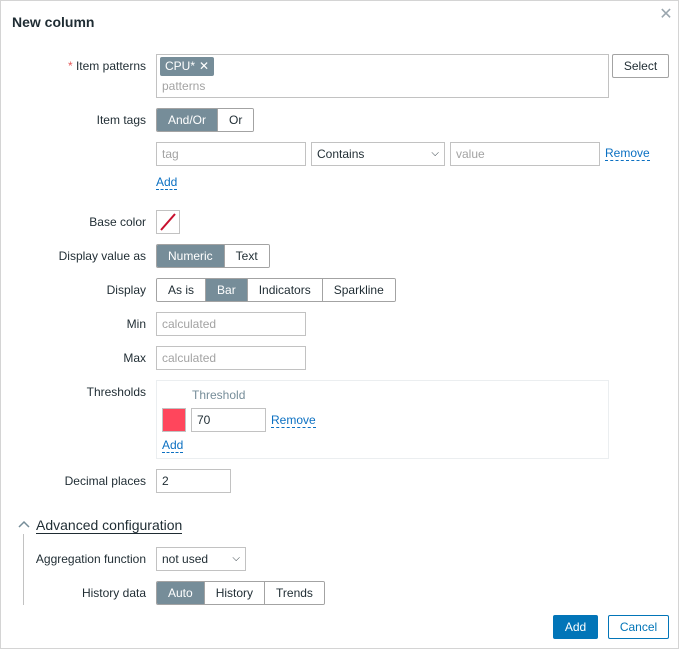 This screenshot has height=649, width=679. Describe the element at coordinates (191, 256) in the screenshot. I see `numeric-option: Numeric` at that location.